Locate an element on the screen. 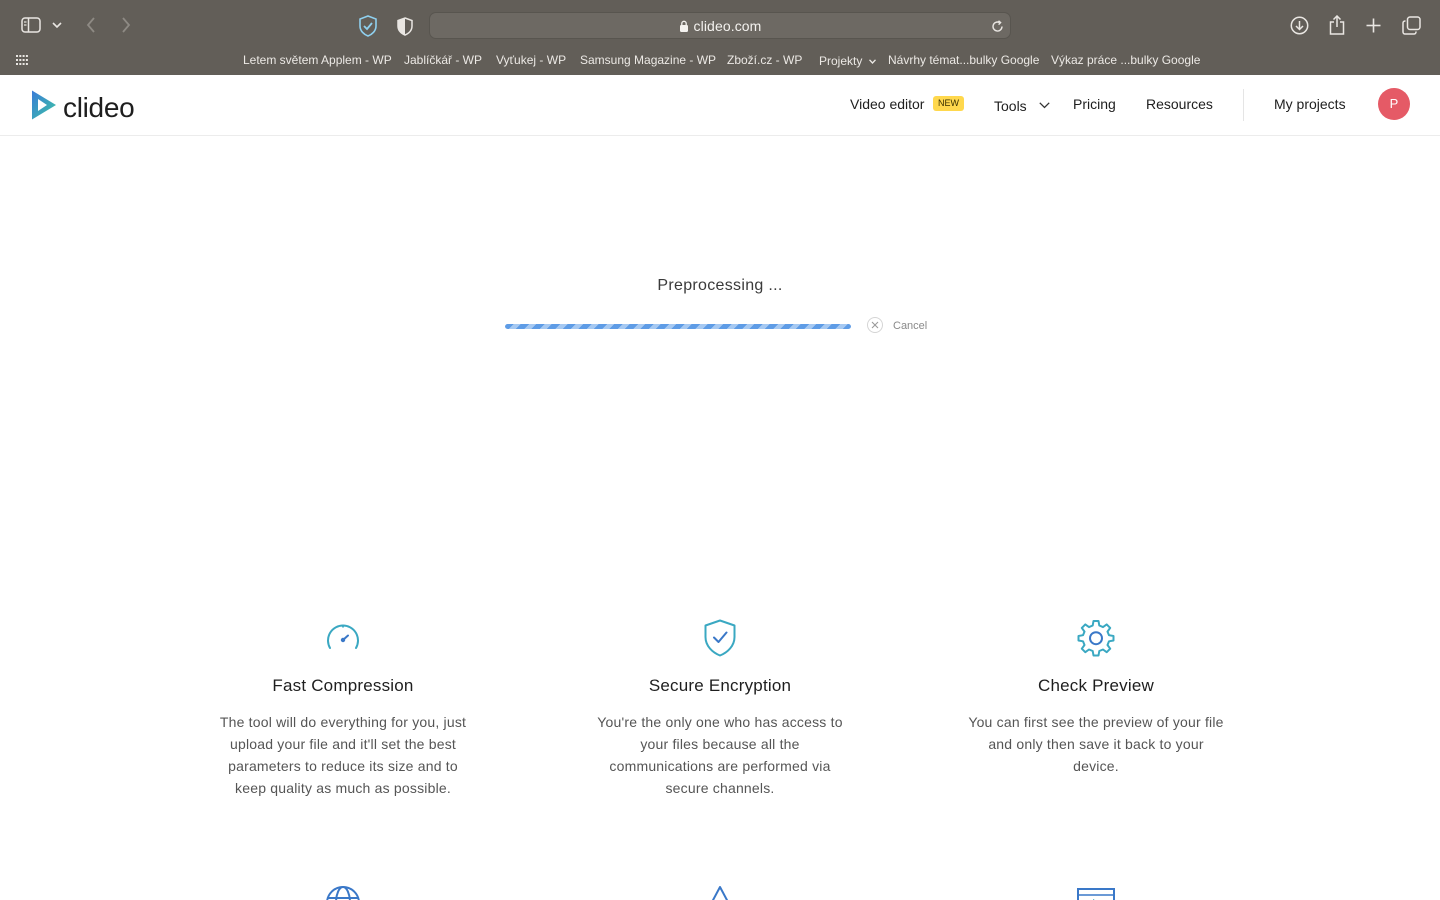 This screenshot has width=1440, height=900. bookmark-item: Letem světem Applem - WP is located at coordinates (317, 60).